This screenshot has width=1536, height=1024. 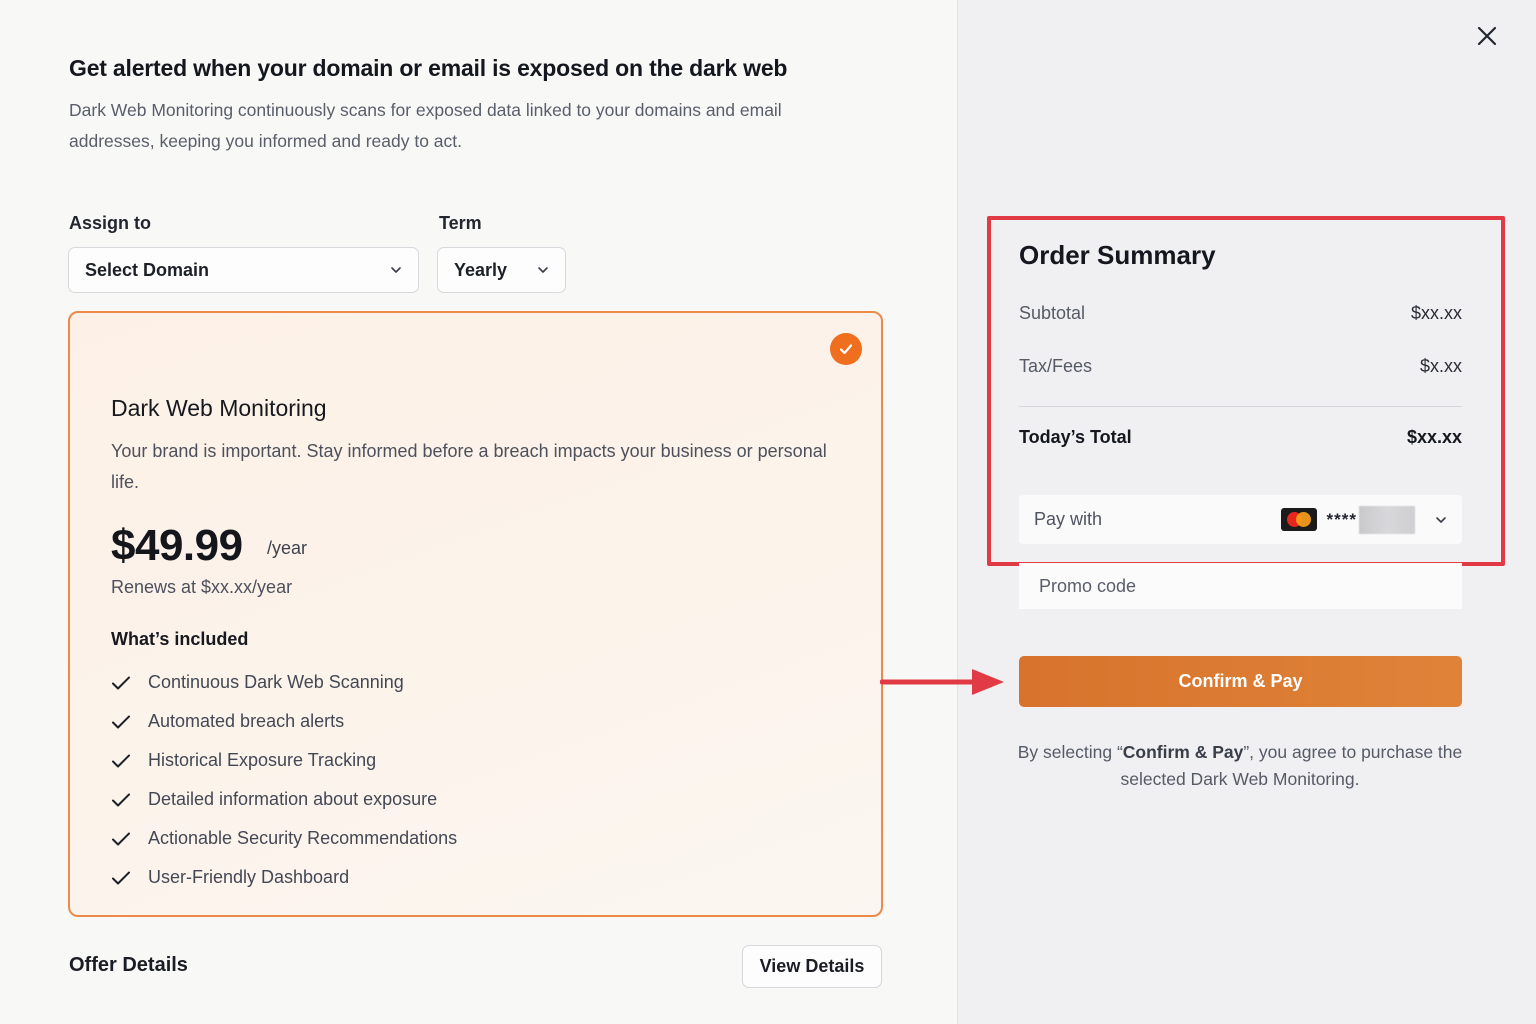 I want to click on annotation-highlight-box, so click(x=1246, y=391).